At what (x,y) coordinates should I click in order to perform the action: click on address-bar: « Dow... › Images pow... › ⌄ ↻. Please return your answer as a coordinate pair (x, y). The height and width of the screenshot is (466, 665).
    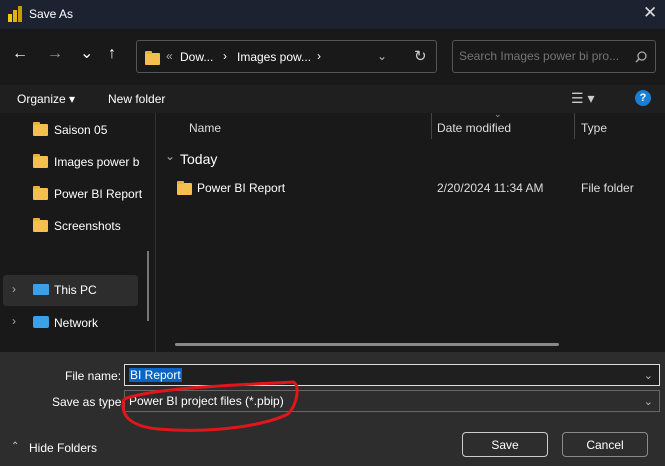
    Looking at the image, I should click on (286, 56).